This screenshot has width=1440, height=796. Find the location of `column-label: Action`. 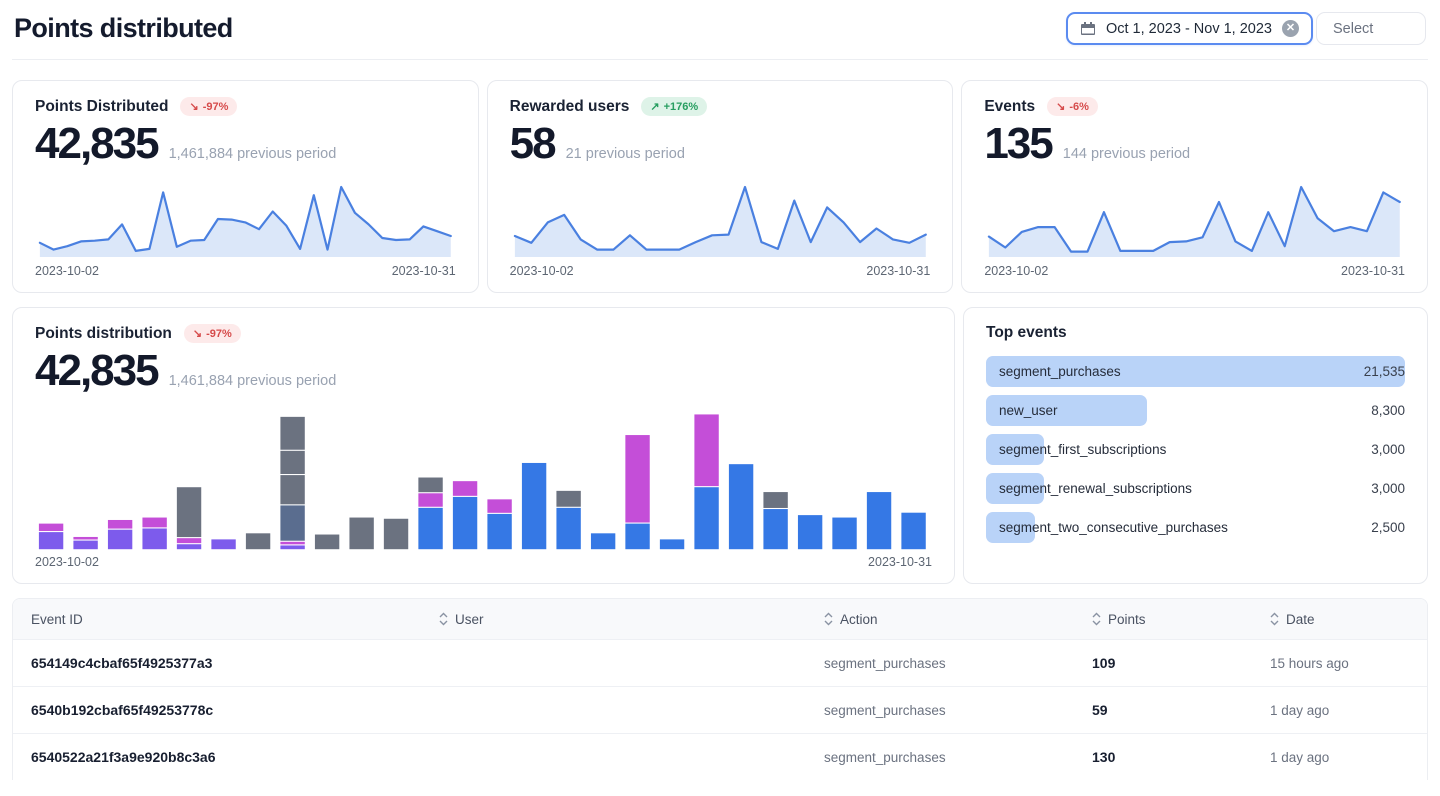

column-label: Action is located at coordinates (859, 619).